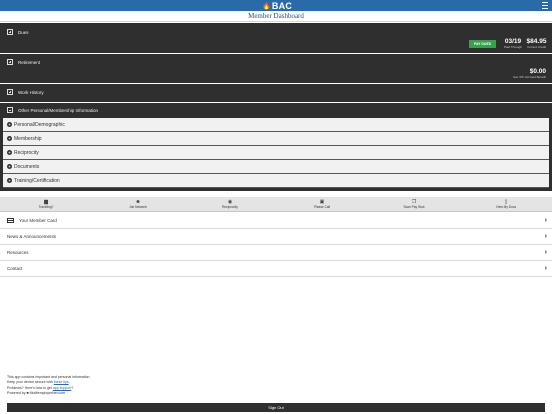 The width and height of the screenshot is (552, 414). I want to click on tab-label: Please Call, so click(322, 207).